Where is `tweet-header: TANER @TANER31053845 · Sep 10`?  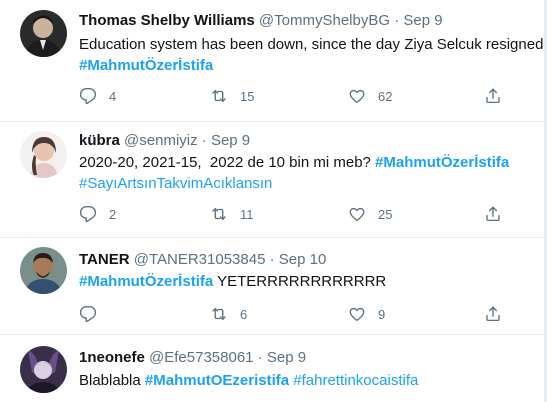 tweet-header: TANER @TANER31053845 · Sep 10 is located at coordinates (202, 259).